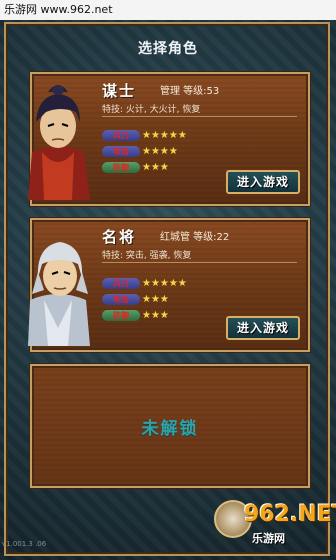 The height and width of the screenshot is (560, 336). Describe the element at coordinates (290, 514) in the screenshot. I see `brand-main: 962.NET` at that location.